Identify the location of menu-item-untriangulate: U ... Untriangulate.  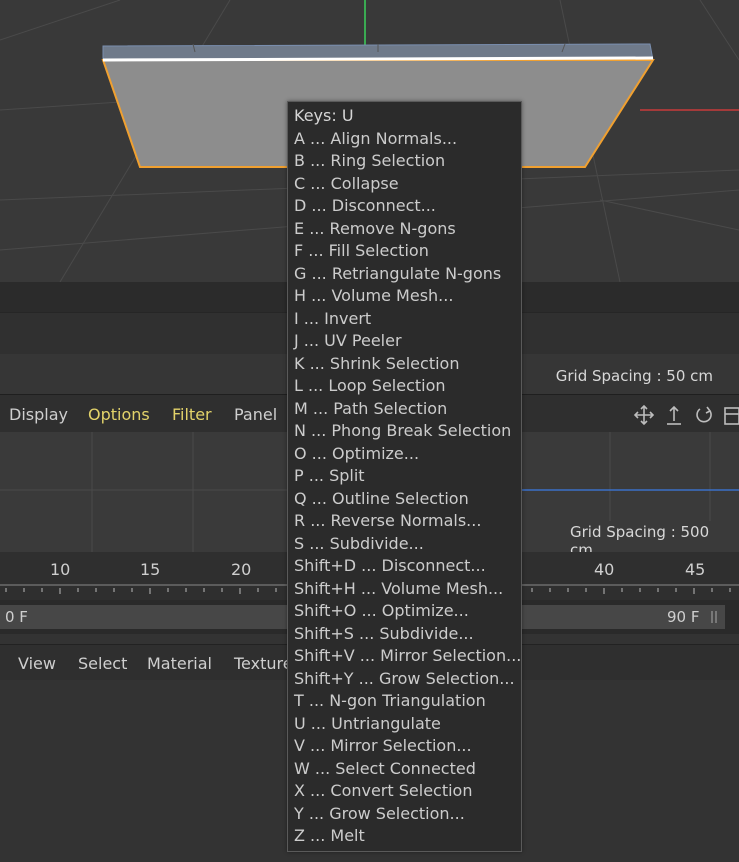
(367, 724).